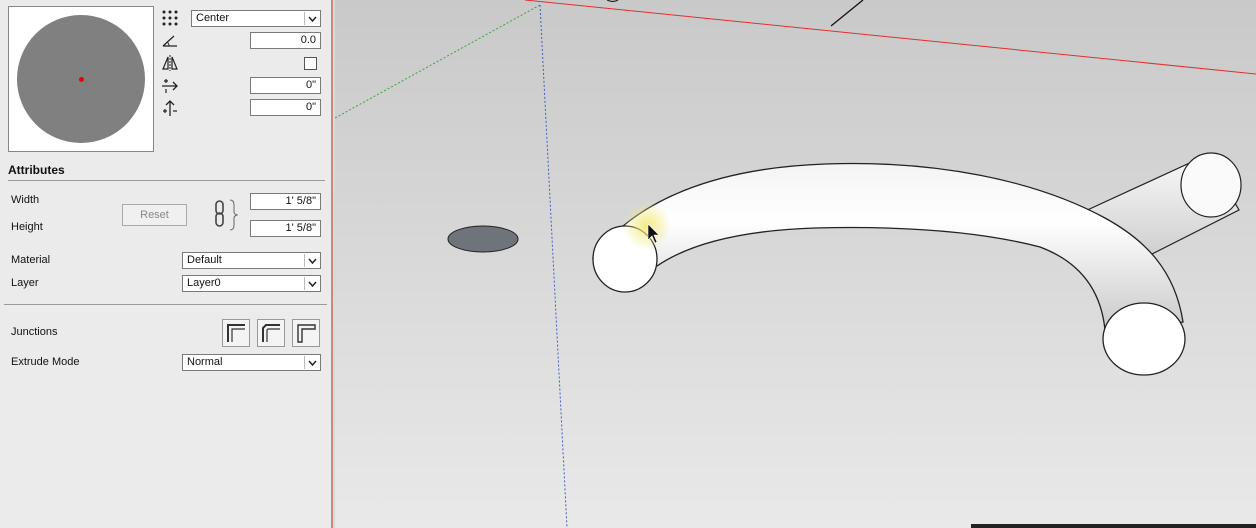 This screenshot has height=528, width=1256. What do you see at coordinates (165, 304) in the screenshot?
I see `junctions-divider` at bounding box center [165, 304].